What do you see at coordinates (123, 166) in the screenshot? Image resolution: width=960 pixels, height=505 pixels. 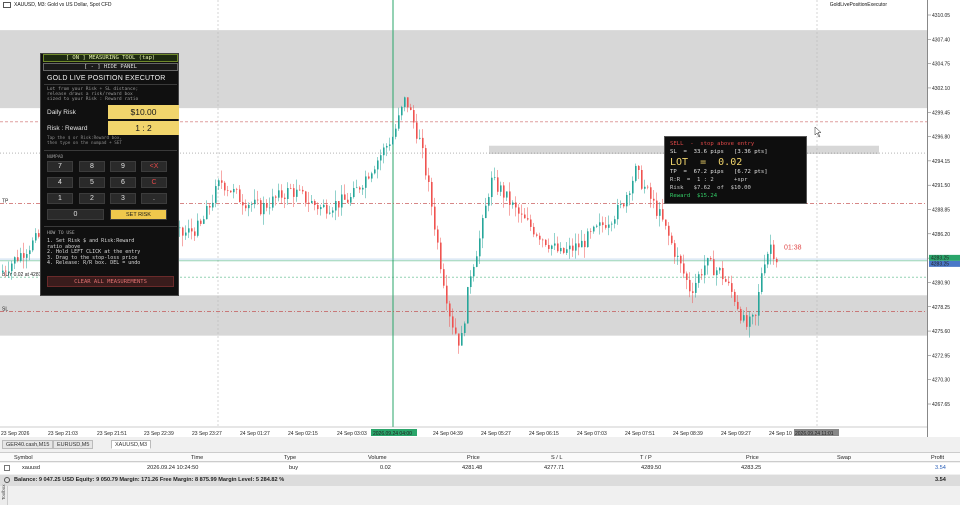 I see `numpad-key-9: 9` at bounding box center [123, 166].